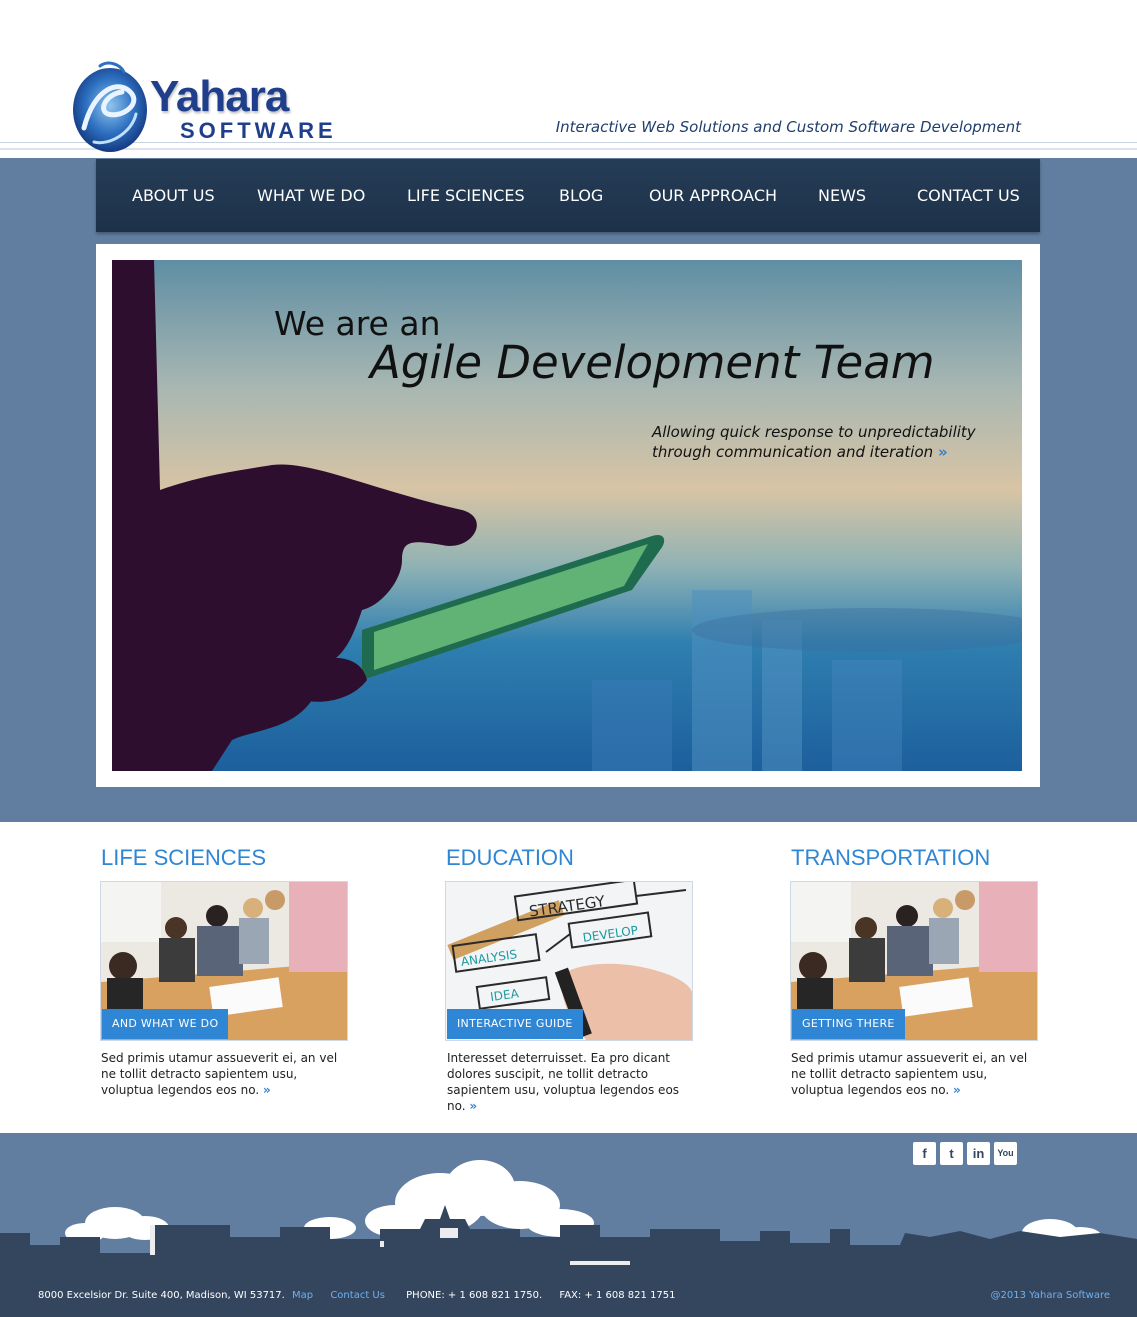  Describe the element at coordinates (173, 195) in the screenshot. I see `nav-item-about-us: ABOUT US` at that location.